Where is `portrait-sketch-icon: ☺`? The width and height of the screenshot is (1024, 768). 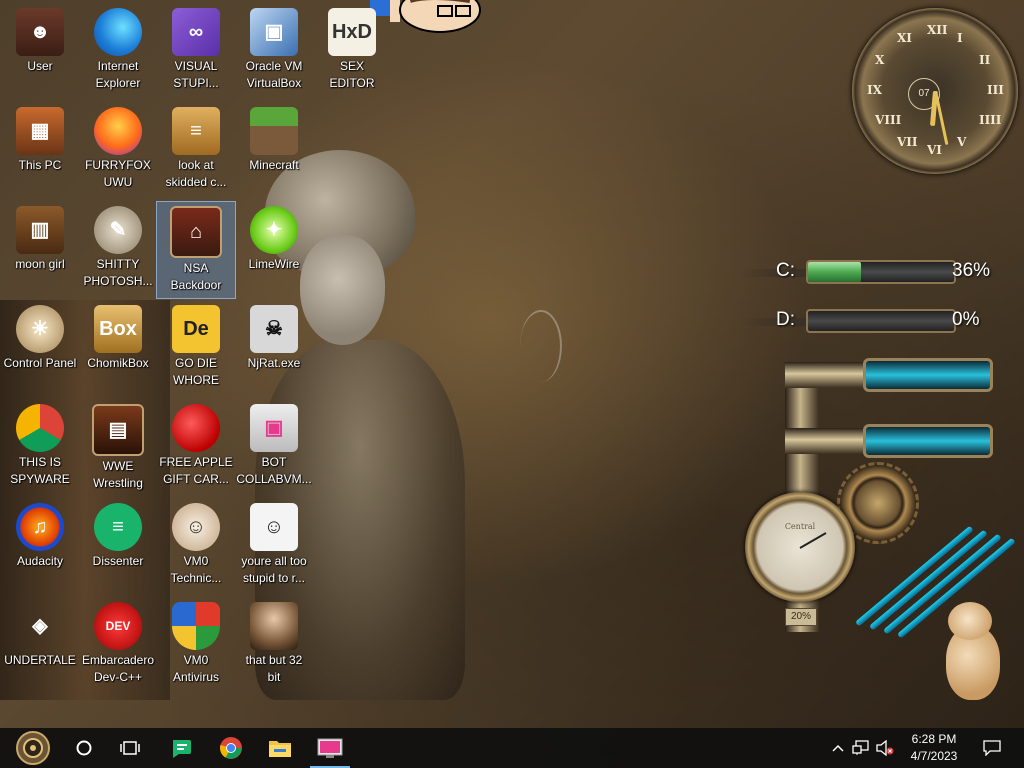
portrait-sketch-icon: ☺ is located at coordinates (274, 527).